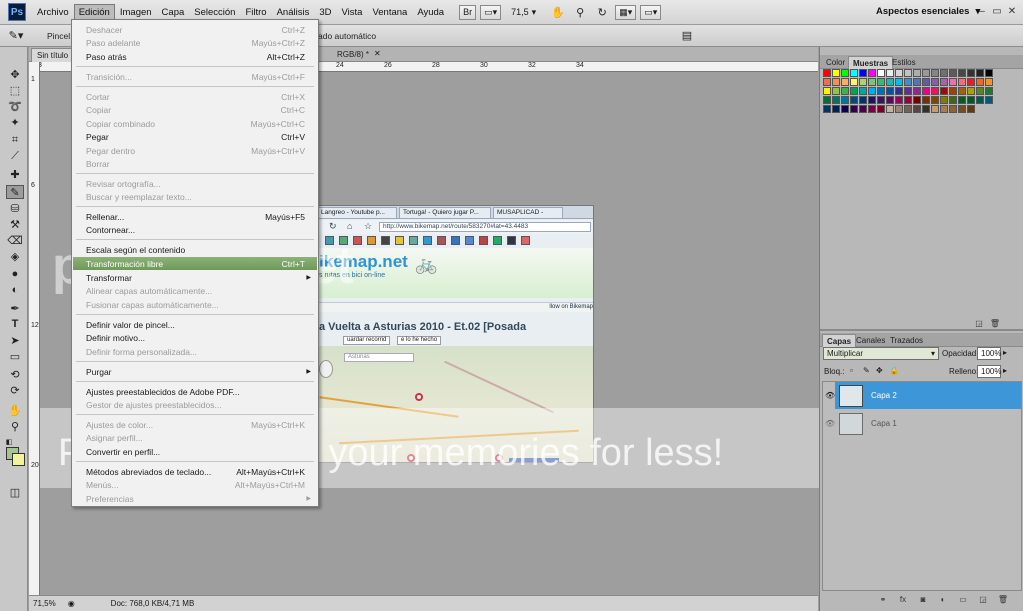 Image resolution: width=1023 pixels, height=611 pixels. I want to click on paint-bucket-tool-icon: ◈, so click(15, 256).